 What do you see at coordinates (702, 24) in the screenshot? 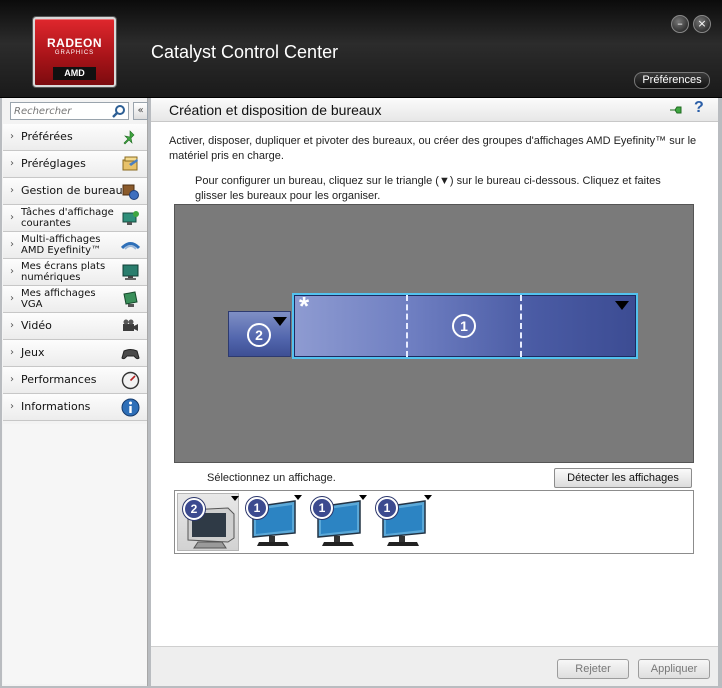
I see `close-button: ×` at bounding box center [702, 24].